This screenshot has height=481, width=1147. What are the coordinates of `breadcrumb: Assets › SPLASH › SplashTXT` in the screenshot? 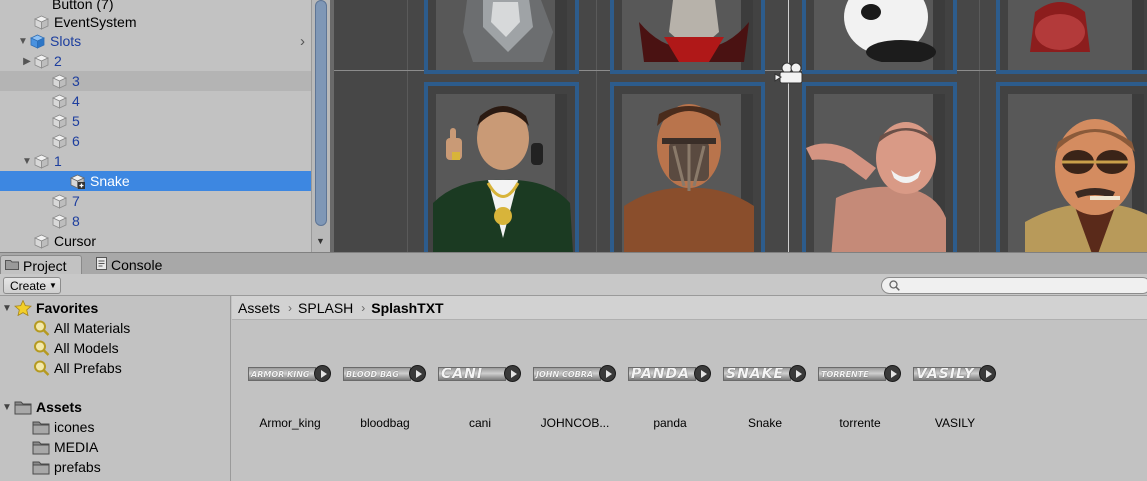 It's located at (689, 308).